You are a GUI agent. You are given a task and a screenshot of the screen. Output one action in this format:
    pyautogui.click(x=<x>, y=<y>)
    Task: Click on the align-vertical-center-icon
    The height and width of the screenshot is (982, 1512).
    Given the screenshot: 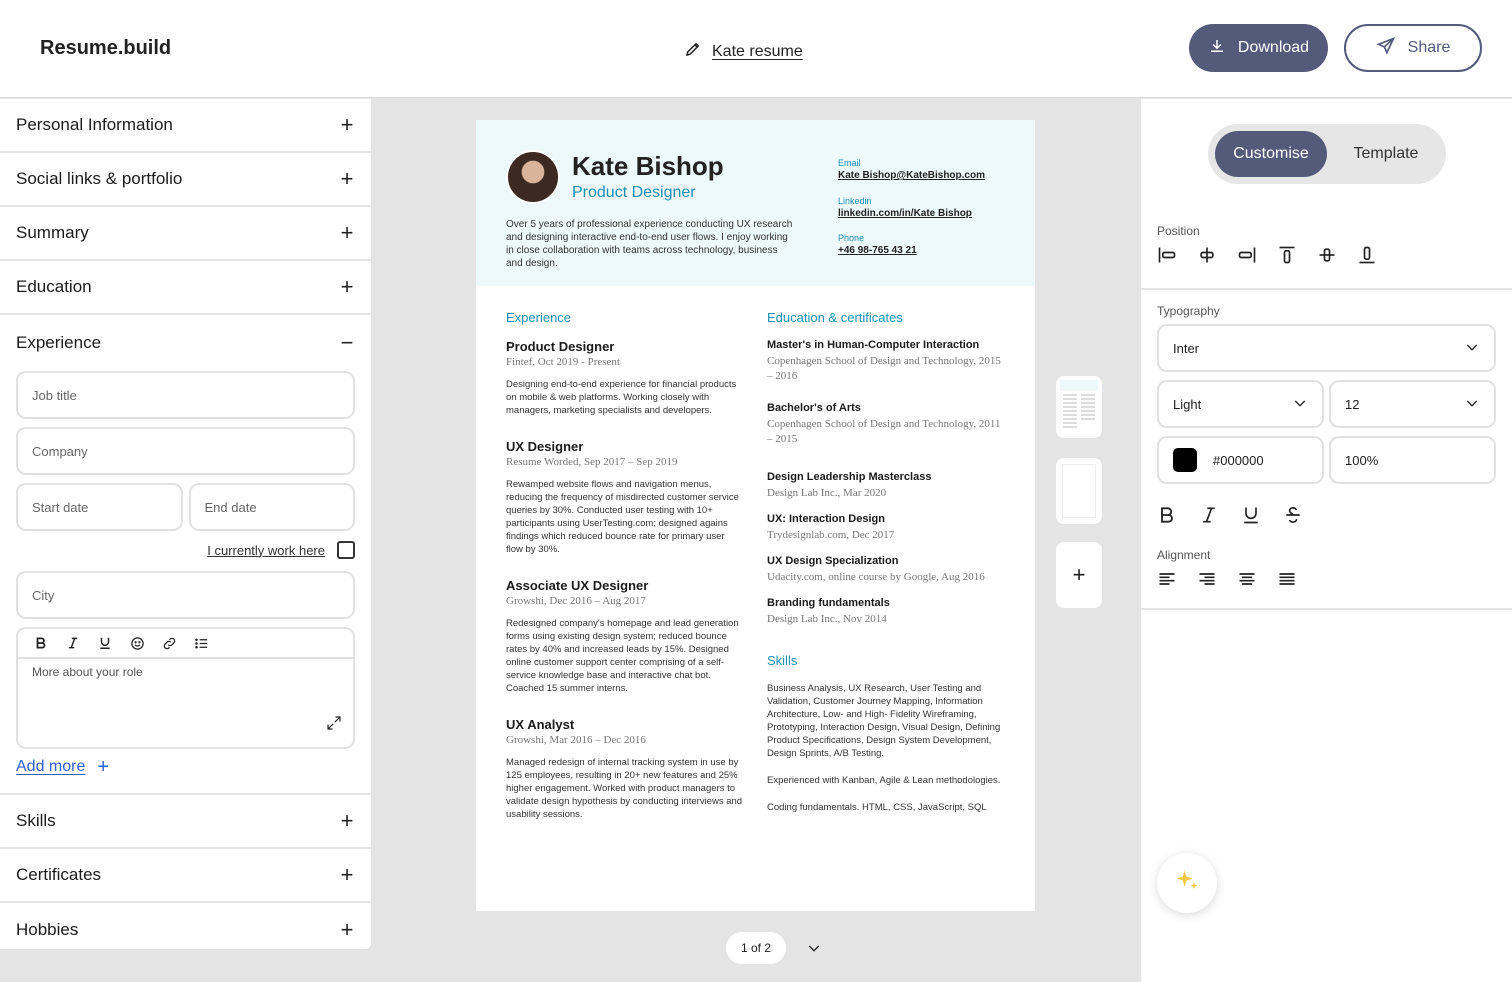 What is the action you would take?
    pyautogui.click(x=1327, y=255)
    